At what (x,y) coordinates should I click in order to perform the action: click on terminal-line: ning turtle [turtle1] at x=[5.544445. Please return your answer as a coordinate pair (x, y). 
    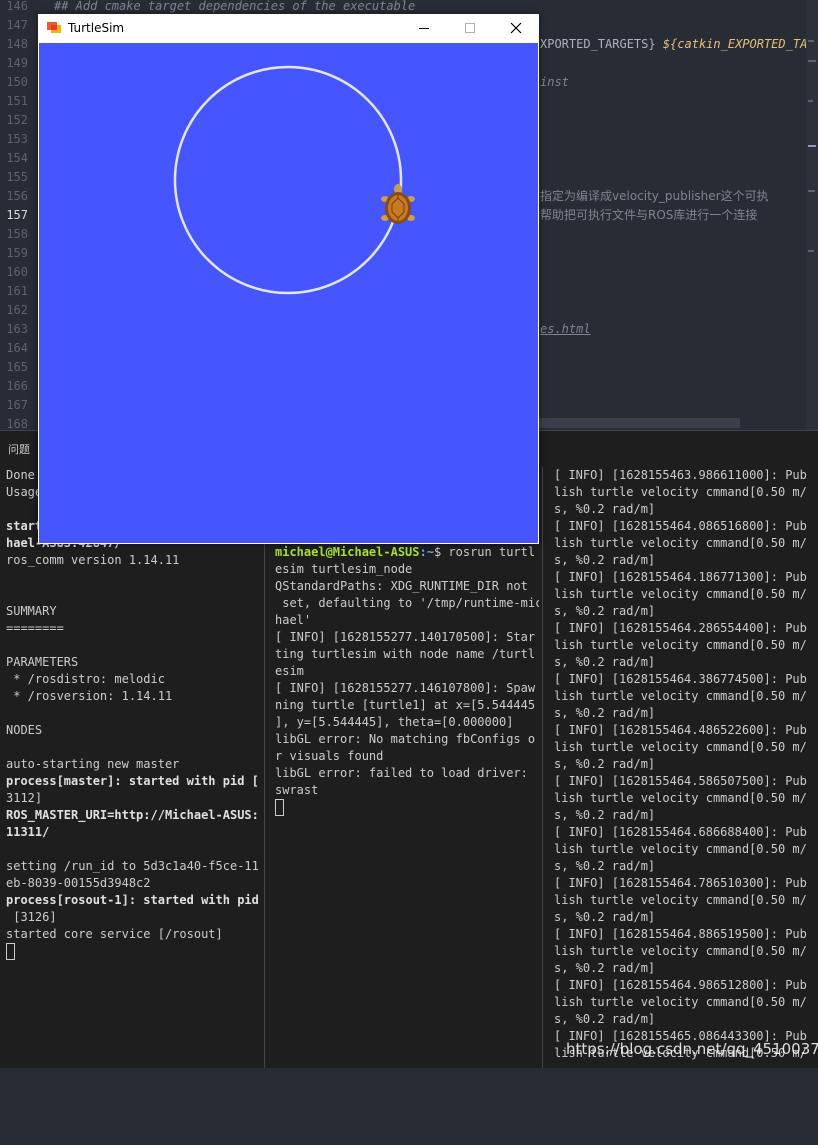
    Looking at the image, I should click on (405, 705).